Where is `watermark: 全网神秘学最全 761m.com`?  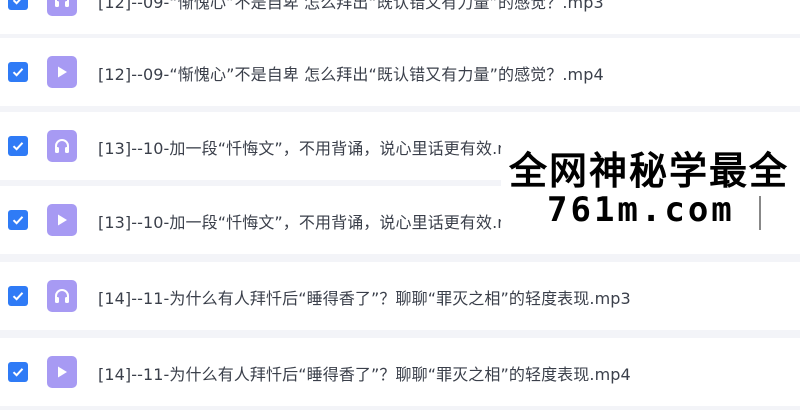 watermark: 全网神秘学最全 761m.com is located at coordinates (650, 189).